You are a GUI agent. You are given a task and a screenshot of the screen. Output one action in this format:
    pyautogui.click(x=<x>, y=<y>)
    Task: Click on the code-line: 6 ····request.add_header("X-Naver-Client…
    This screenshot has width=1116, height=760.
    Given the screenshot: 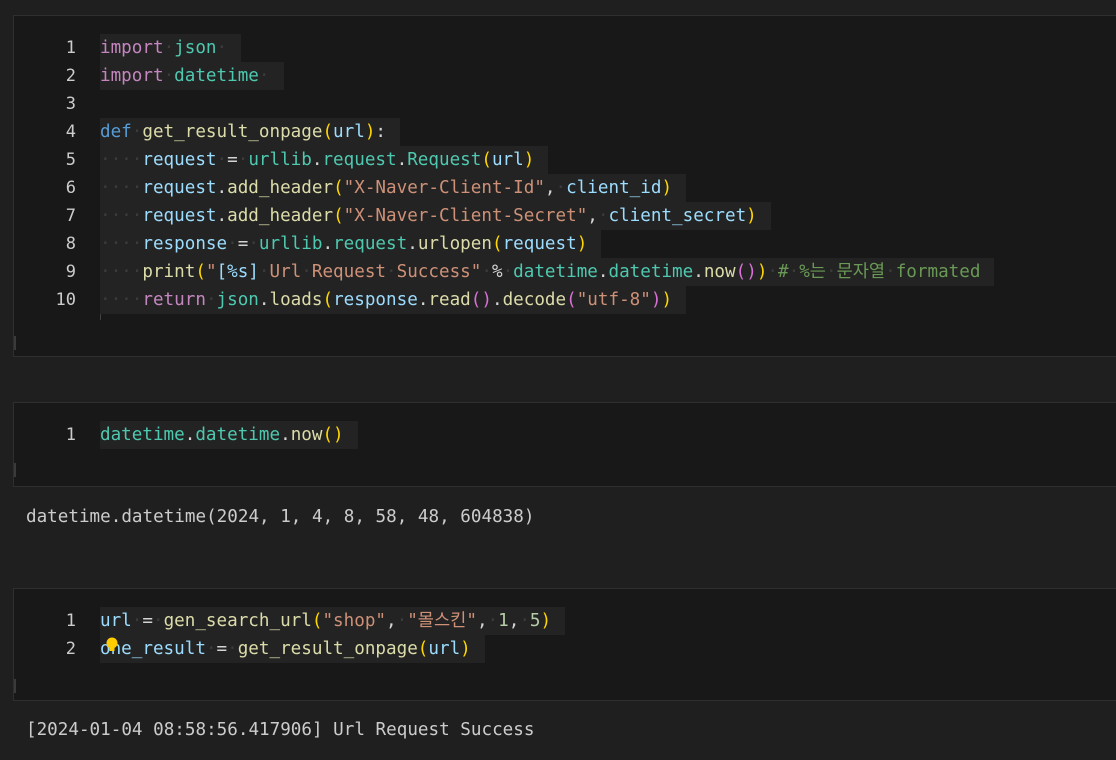 What is the action you would take?
    pyautogui.click(x=565, y=188)
    